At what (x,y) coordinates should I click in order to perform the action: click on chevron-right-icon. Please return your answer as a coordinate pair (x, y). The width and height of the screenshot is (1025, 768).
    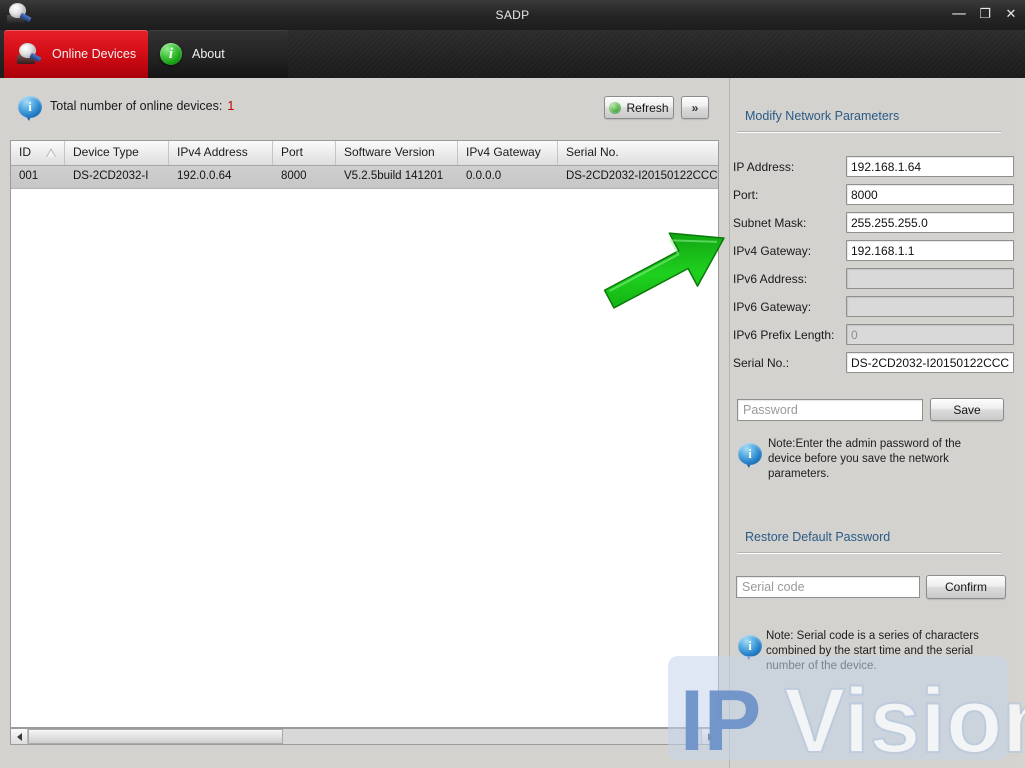
    Looking at the image, I should click on (710, 736).